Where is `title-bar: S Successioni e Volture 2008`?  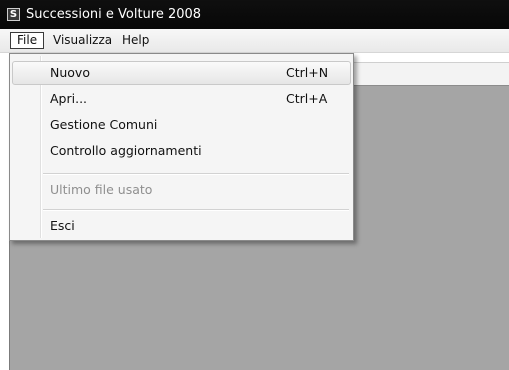 title-bar: S Successioni e Volture 2008 is located at coordinates (254, 14).